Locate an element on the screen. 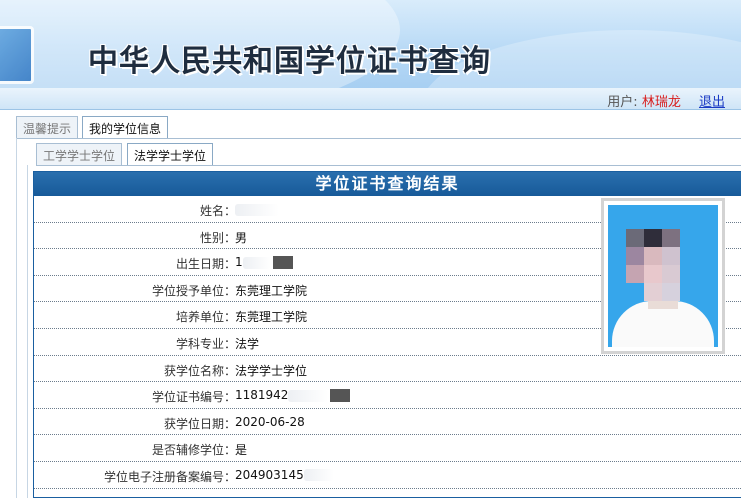 This screenshot has width=741, height=498. field-value: 法学学士学位 is located at coordinates (271, 370).